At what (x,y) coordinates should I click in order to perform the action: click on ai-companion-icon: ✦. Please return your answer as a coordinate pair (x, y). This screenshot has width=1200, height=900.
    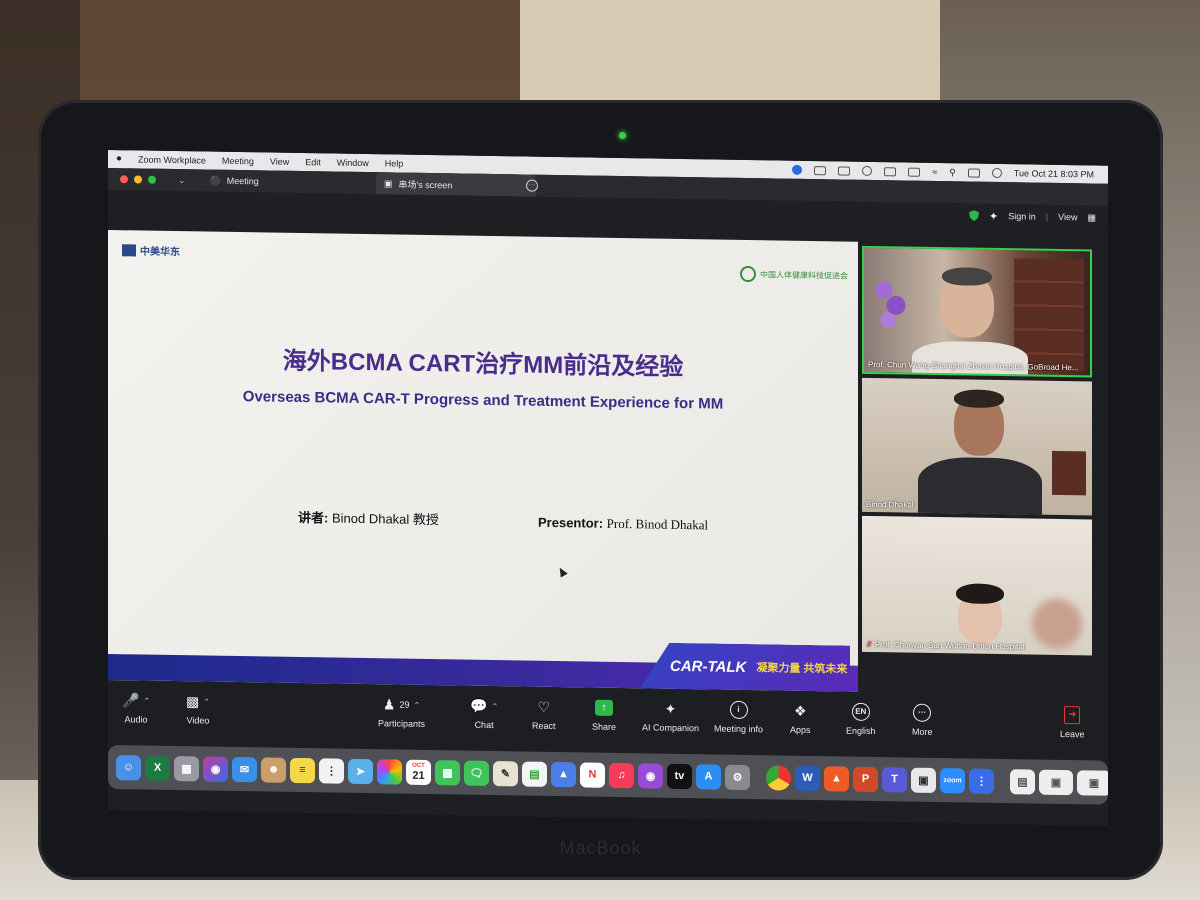
    Looking at the image, I should click on (670, 708).